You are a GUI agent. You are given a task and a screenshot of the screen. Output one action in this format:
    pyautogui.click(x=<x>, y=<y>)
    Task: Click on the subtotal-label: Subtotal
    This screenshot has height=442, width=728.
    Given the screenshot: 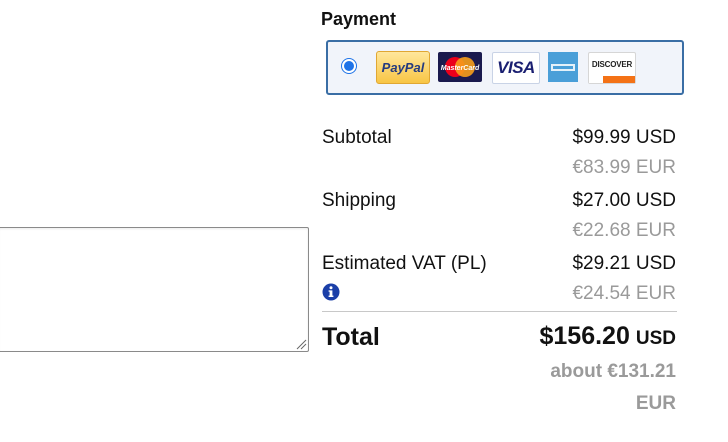 What is the action you would take?
    pyautogui.click(x=357, y=137)
    